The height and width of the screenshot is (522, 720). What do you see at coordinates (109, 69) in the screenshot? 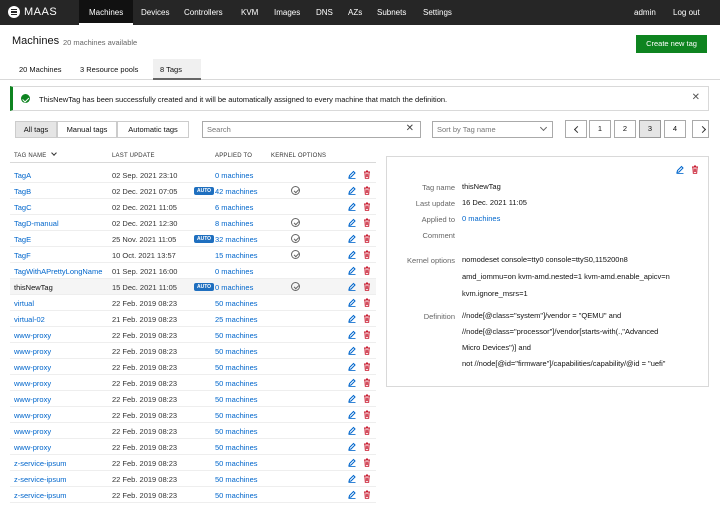
I see `tab-resource-pools: 3 Resource pools` at bounding box center [109, 69].